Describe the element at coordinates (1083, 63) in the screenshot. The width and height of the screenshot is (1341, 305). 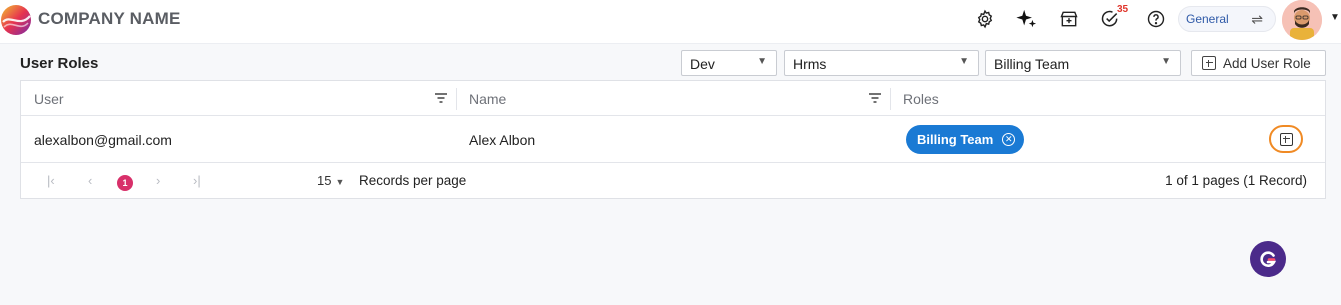
I see `team-select: Billing Team ▼` at that location.